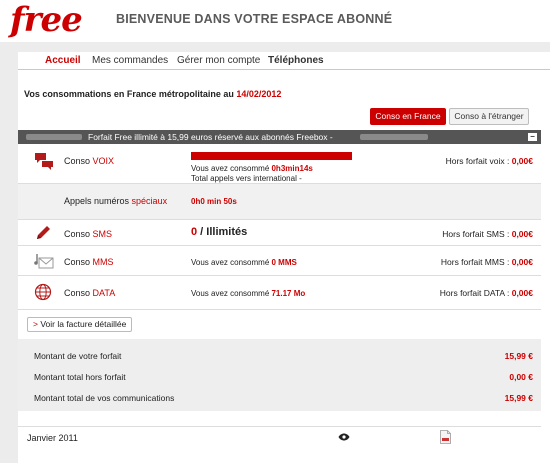 The height and width of the screenshot is (463, 550). I want to click on mms-label: Conso MMS, so click(89, 262).